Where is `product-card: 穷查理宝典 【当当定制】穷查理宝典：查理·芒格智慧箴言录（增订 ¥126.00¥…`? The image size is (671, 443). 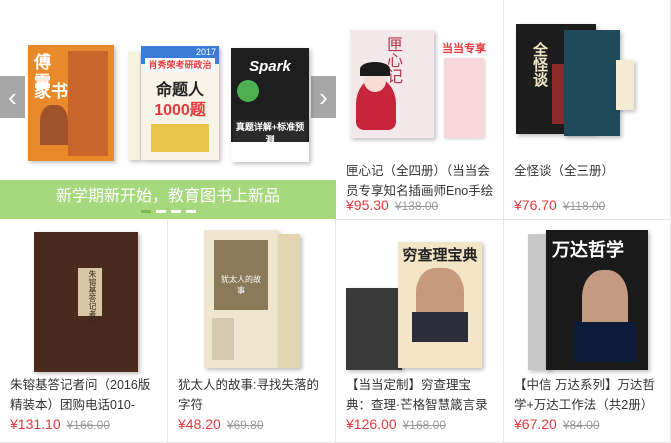 product-card: 穷查理宝典 【当当定制】穷查理宝典：查理·芒格智慧箴言录（增订 ¥126.00¥… is located at coordinates (420, 331).